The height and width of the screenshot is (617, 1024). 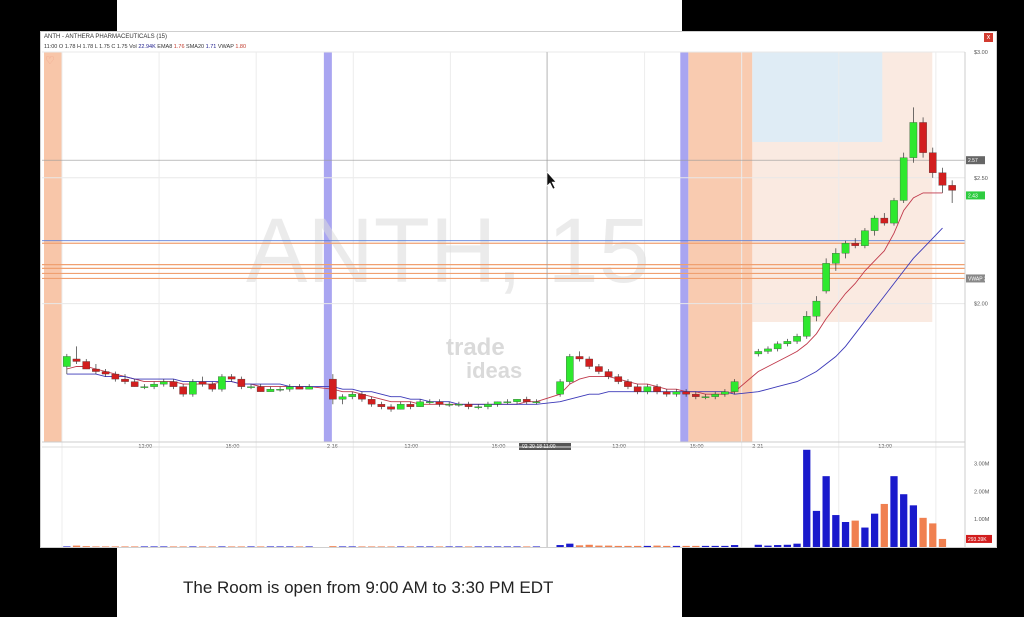 I want to click on watermark-brand: ideas, so click(x=494, y=370).